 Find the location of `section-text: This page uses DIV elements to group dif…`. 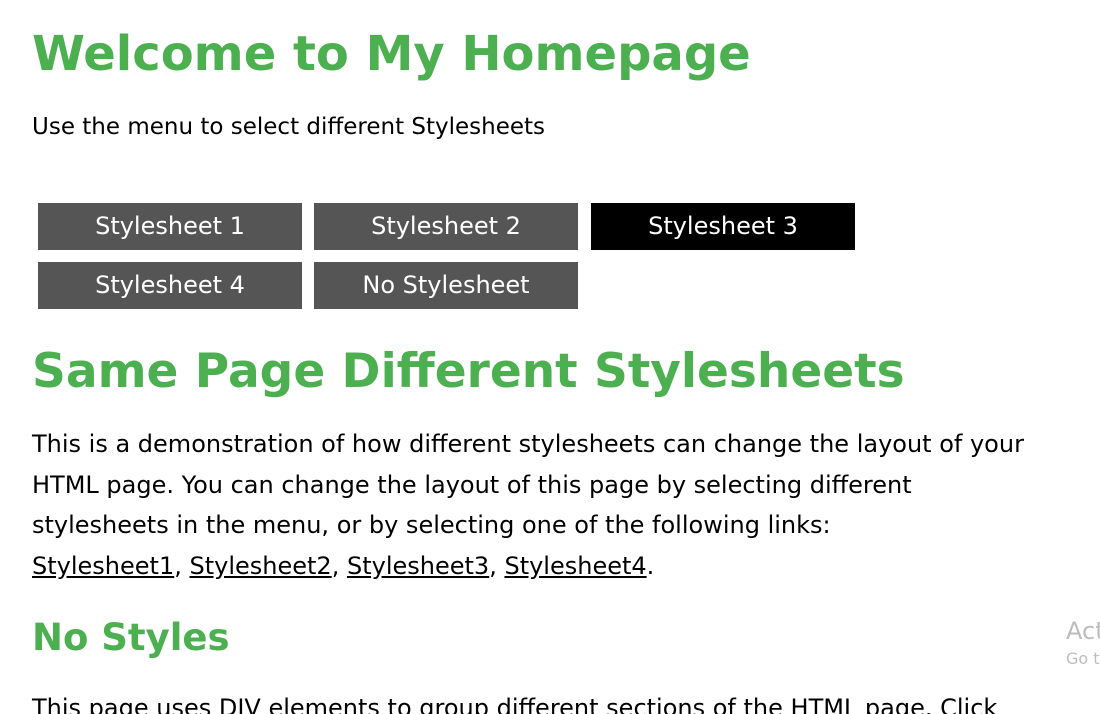

section-text: This page uses DIV elements to group dif… is located at coordinates (515, 704).